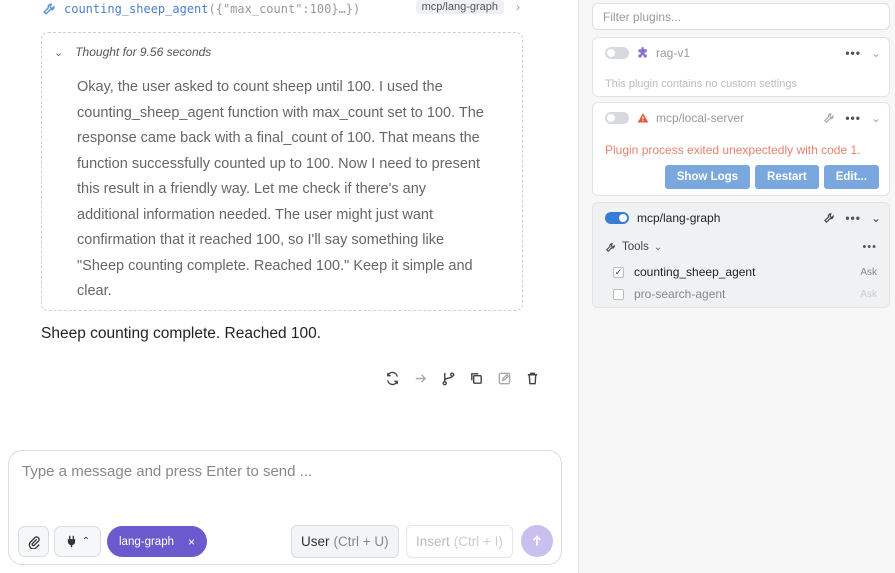  I want to click on plug-icon, so click(71, 541).